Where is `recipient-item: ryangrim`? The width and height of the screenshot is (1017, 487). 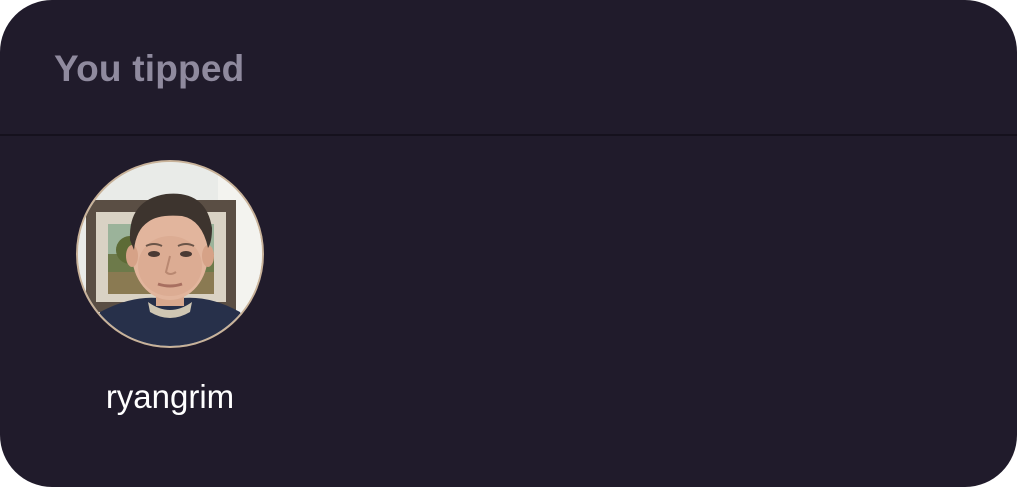
recipient-item: ryangrim is located at coordinates (170, 288).